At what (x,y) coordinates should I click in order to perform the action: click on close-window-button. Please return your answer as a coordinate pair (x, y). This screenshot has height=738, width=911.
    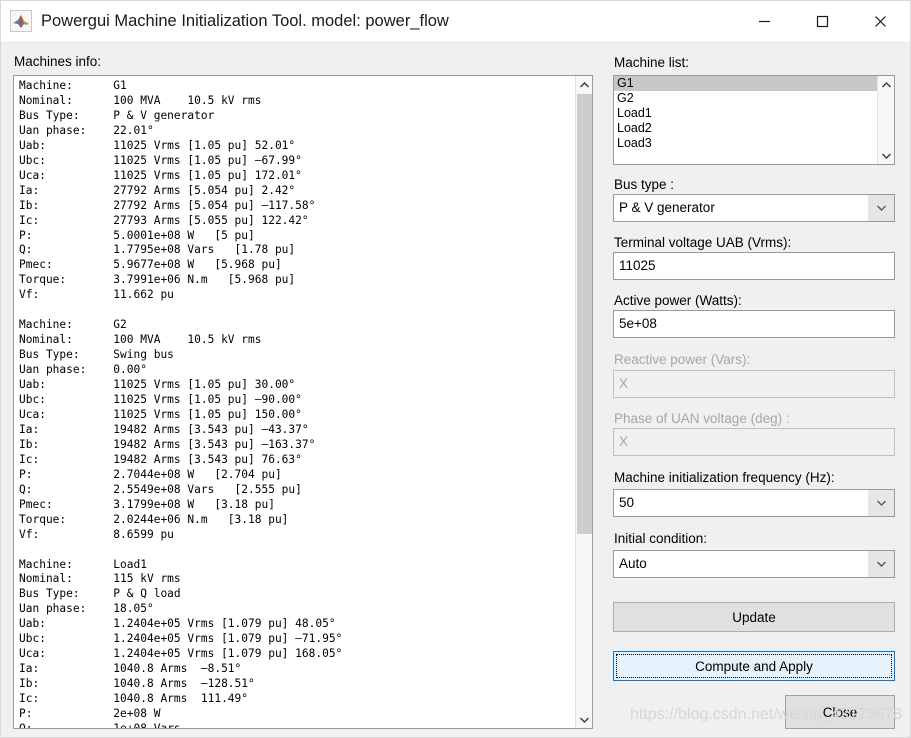
    Looking at the image, I should click on (880, 21).